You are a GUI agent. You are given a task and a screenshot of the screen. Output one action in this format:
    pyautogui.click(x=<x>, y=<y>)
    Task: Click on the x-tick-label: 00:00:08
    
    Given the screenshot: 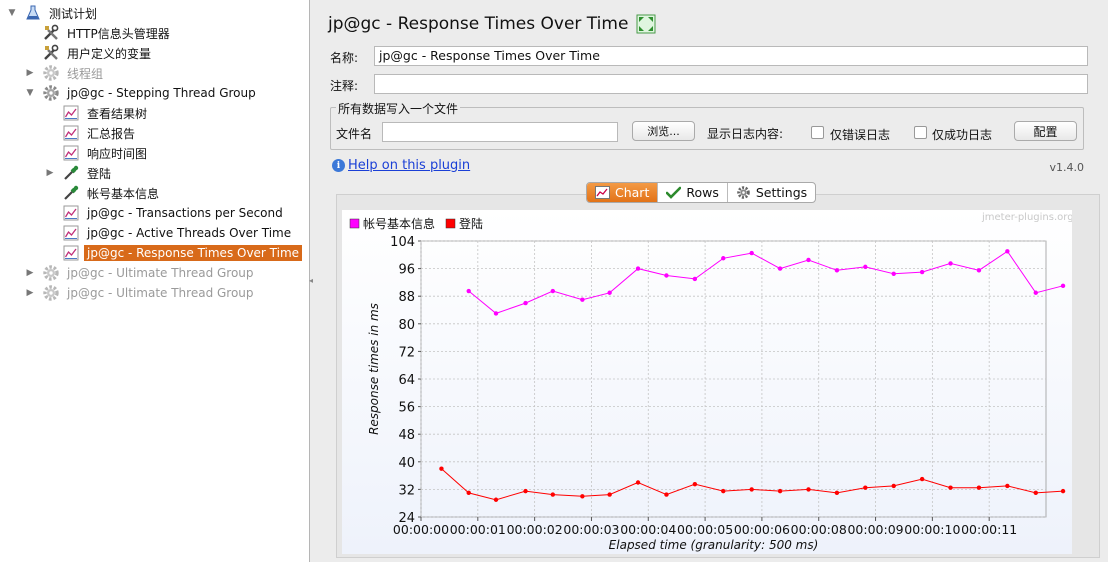 What is the action you would take?
    pyautogui.click(x=819, y=529)
    